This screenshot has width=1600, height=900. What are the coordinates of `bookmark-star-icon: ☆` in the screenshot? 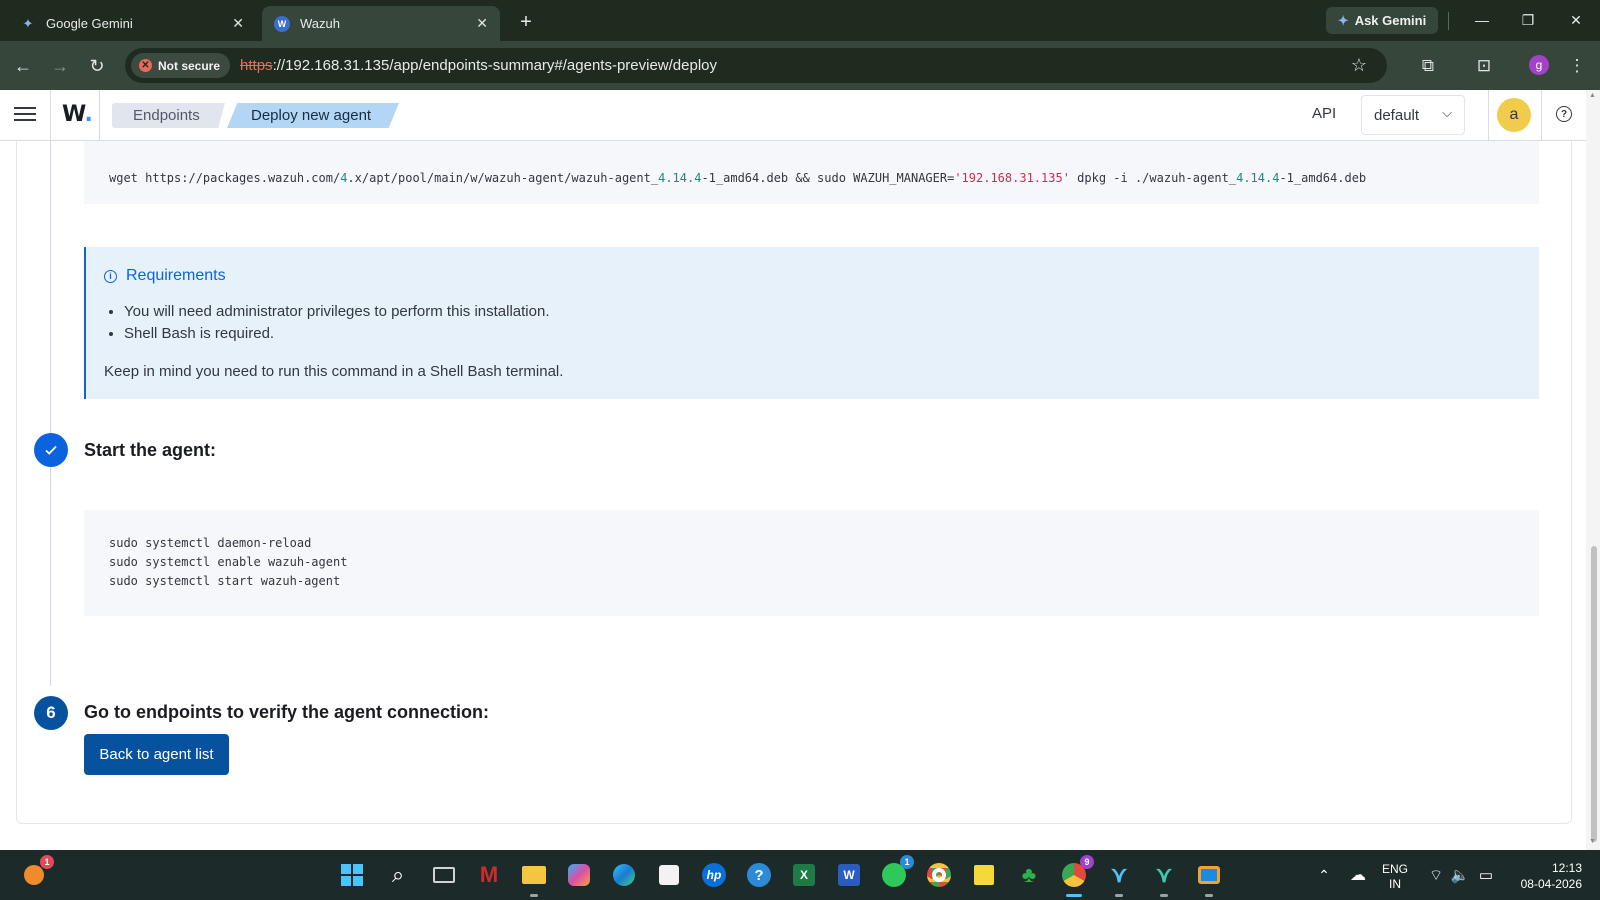 It's located at (1359, 65).